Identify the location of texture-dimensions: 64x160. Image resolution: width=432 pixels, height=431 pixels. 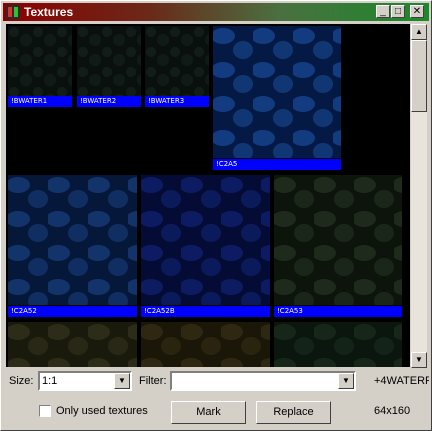
(392, 411).